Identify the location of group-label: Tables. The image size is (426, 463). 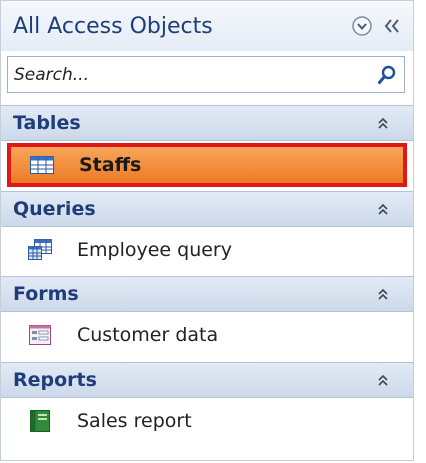
(47, 123).